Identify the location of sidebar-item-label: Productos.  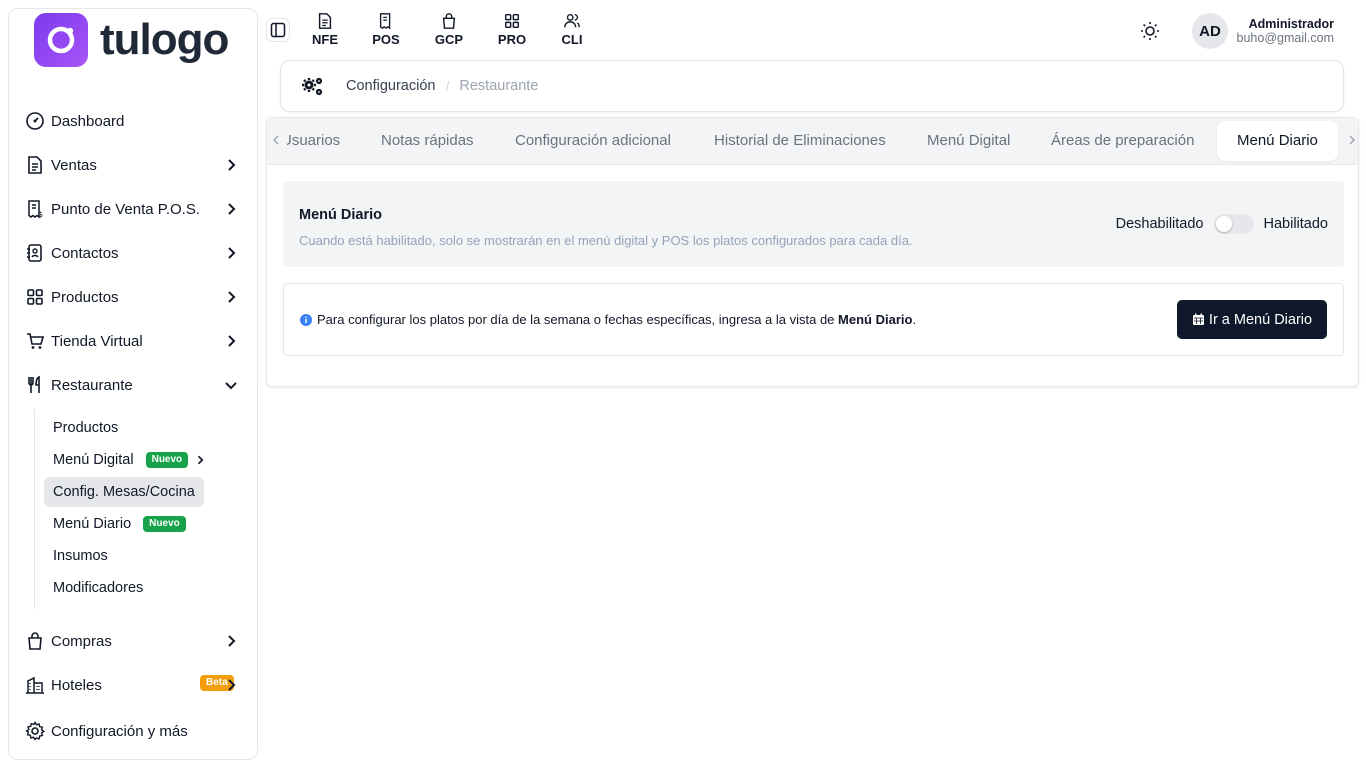
(85, 297).